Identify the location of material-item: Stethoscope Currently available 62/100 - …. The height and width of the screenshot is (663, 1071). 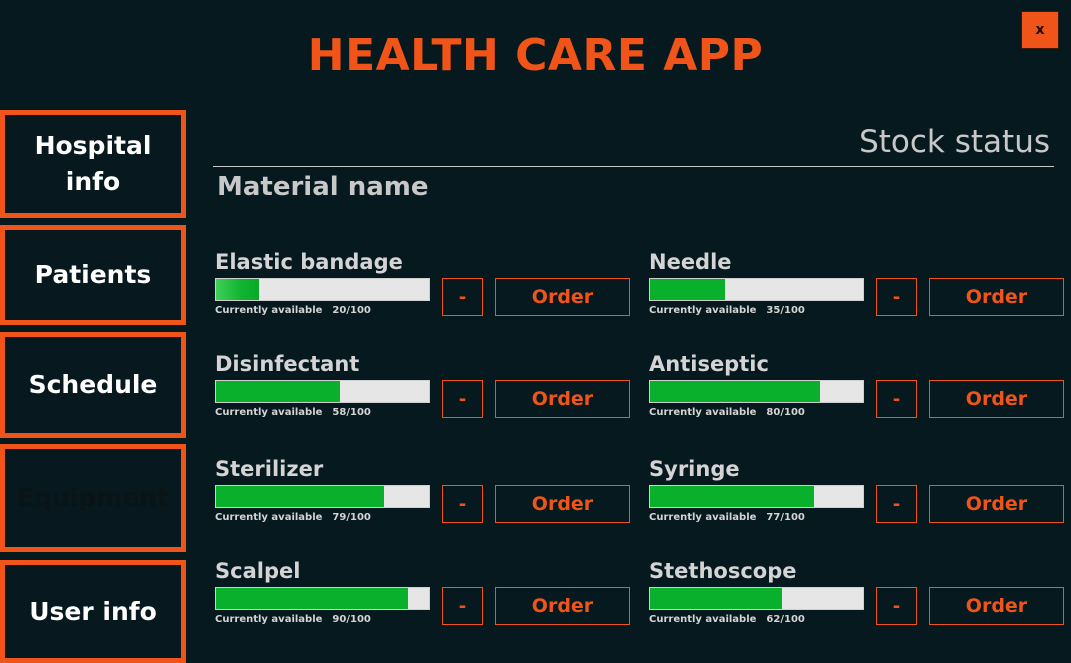
(859, 599).